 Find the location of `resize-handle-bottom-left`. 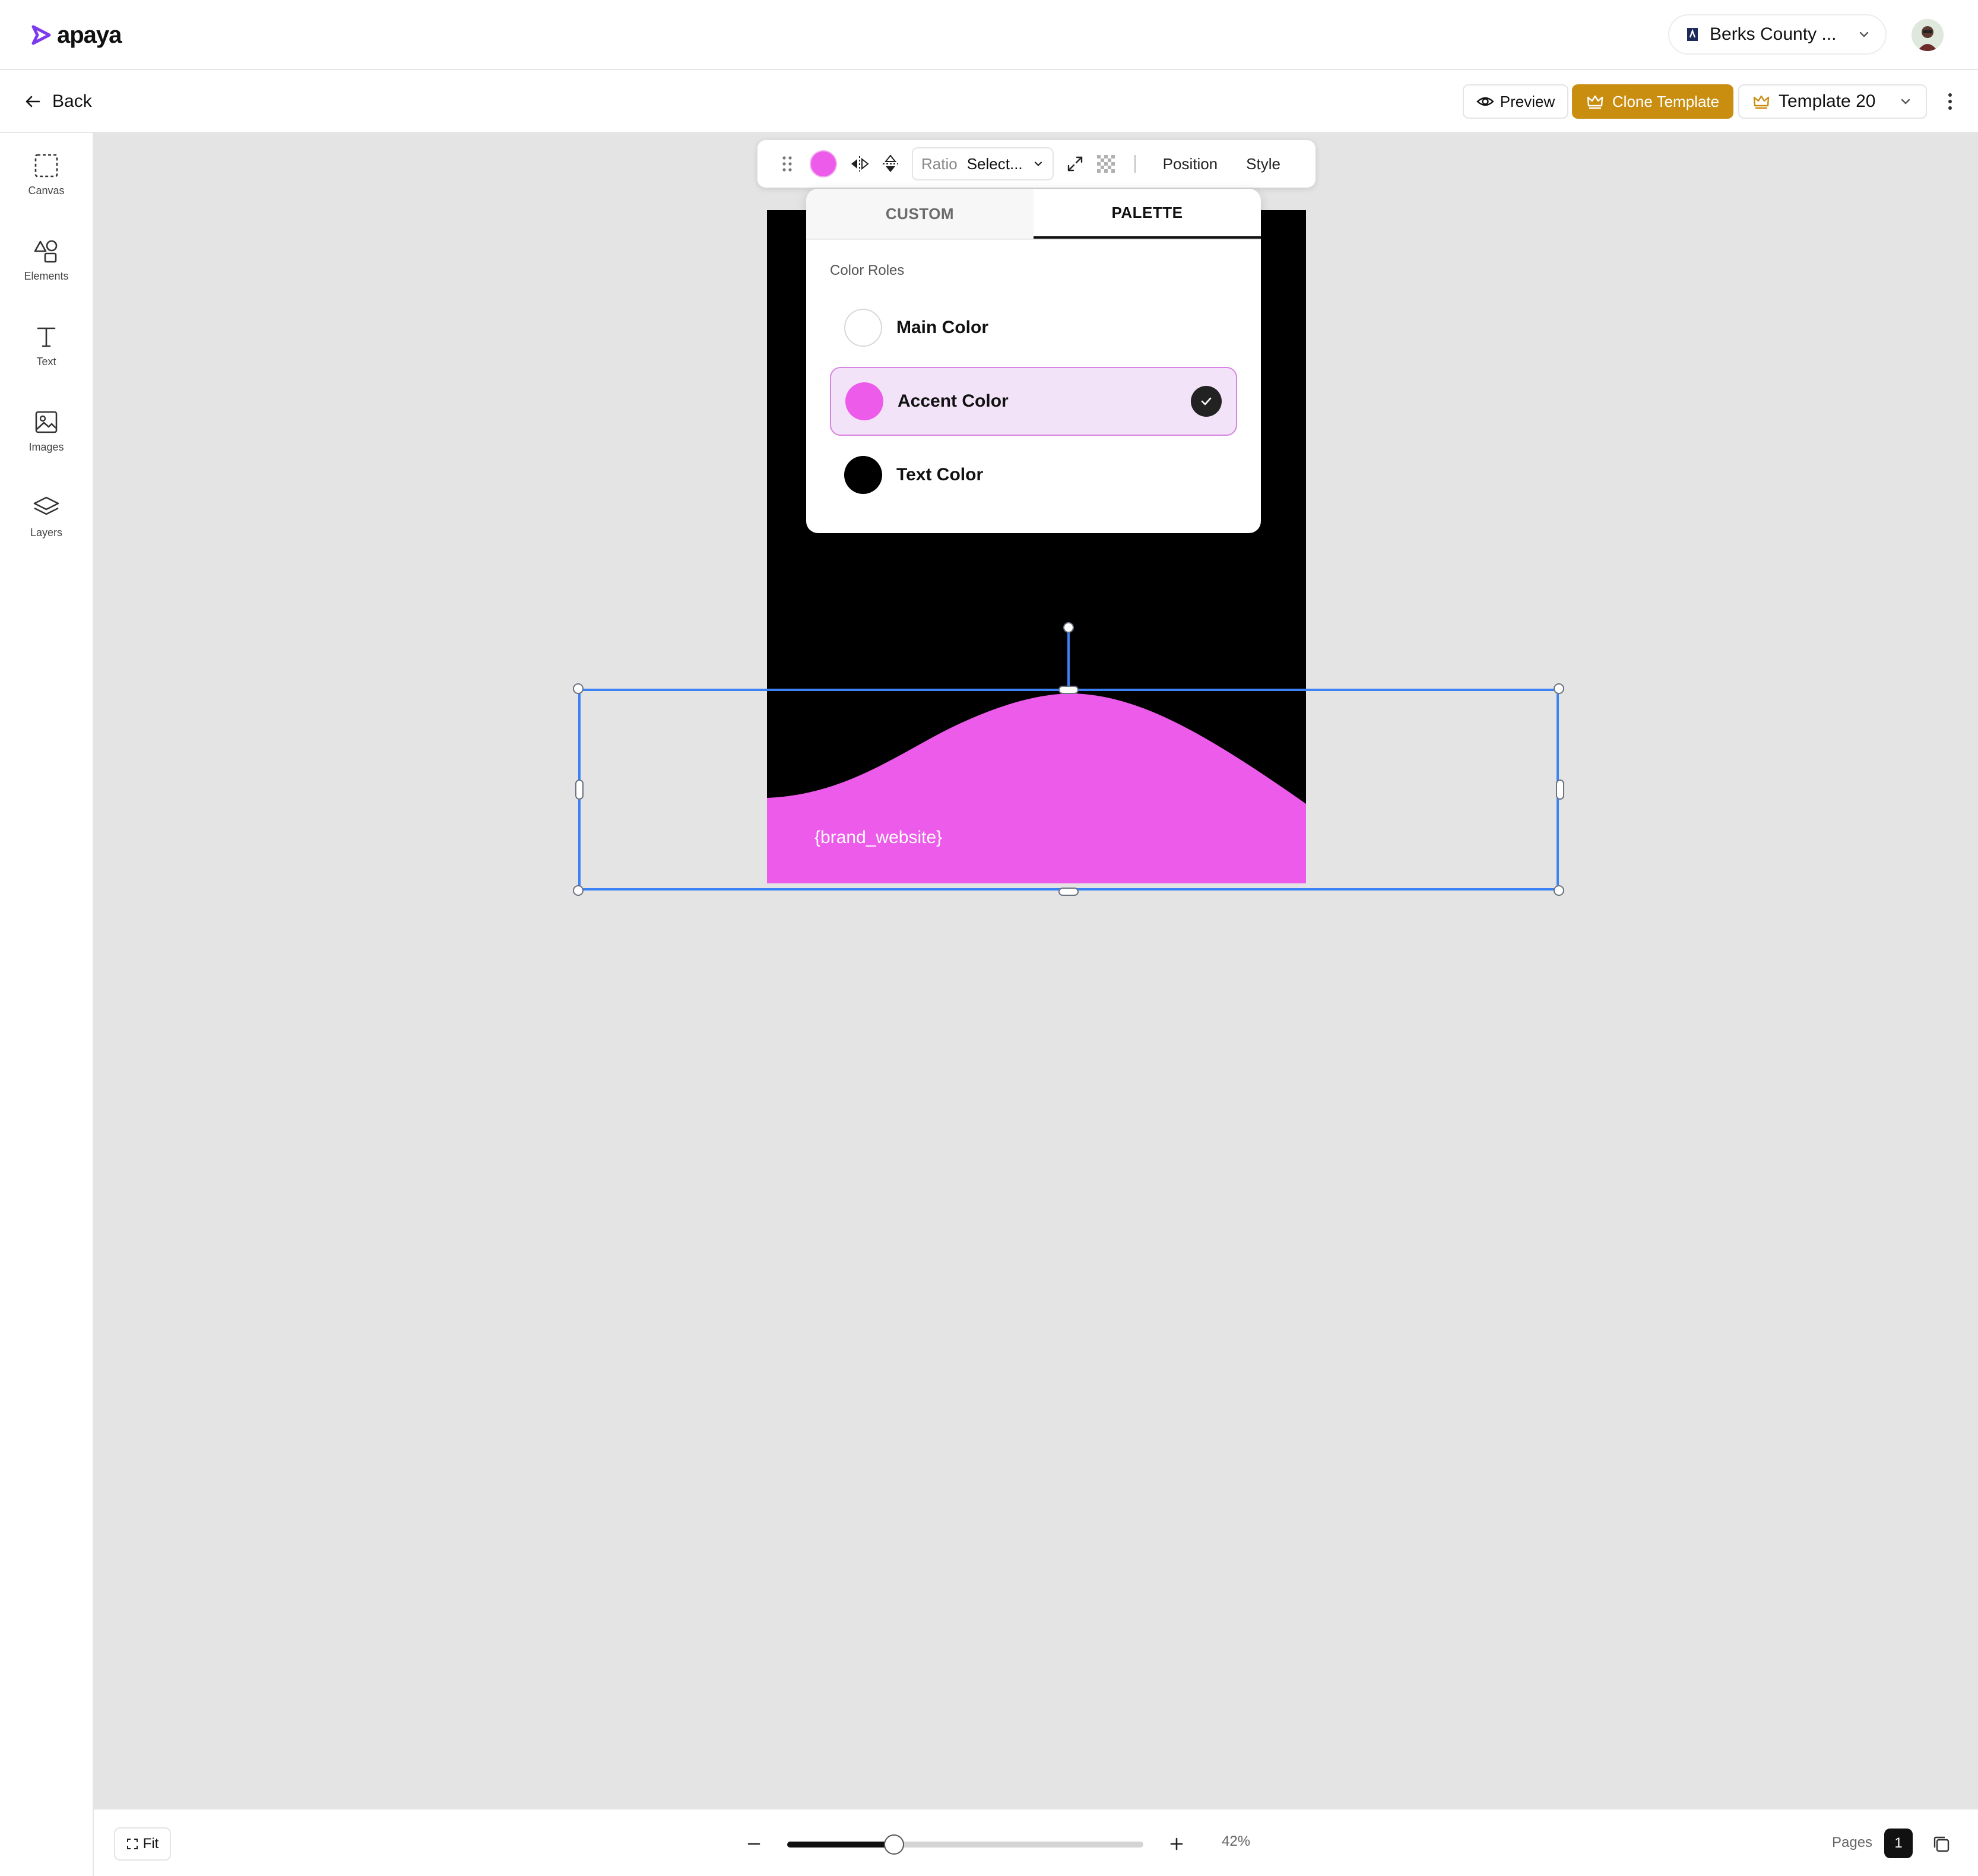

resize-handle-bottom-left is located at coordinates (578, 891).